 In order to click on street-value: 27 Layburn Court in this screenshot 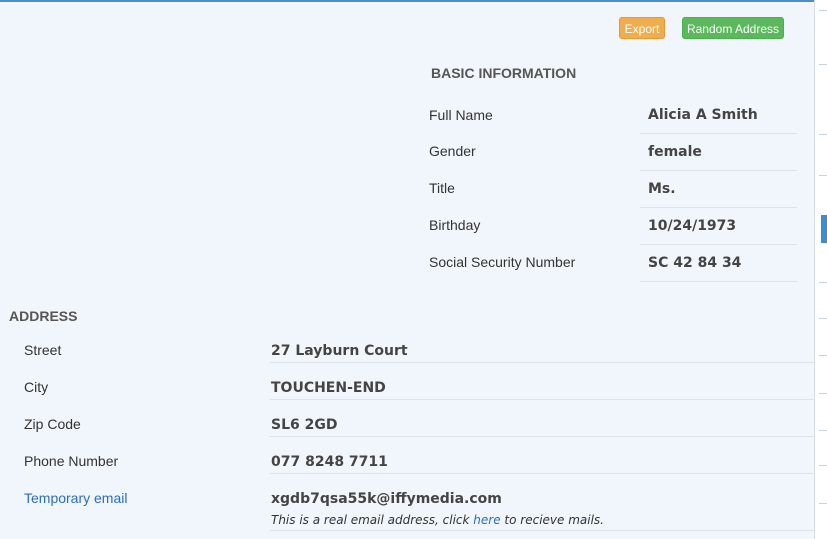, I will do `click(339, 351)`.